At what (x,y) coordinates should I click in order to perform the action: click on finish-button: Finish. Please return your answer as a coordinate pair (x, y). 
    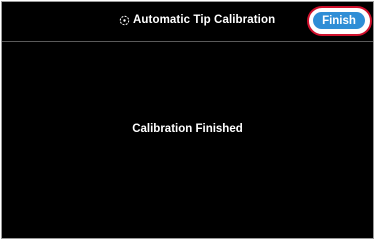
    Looking at the image, I should click on (339, 20).